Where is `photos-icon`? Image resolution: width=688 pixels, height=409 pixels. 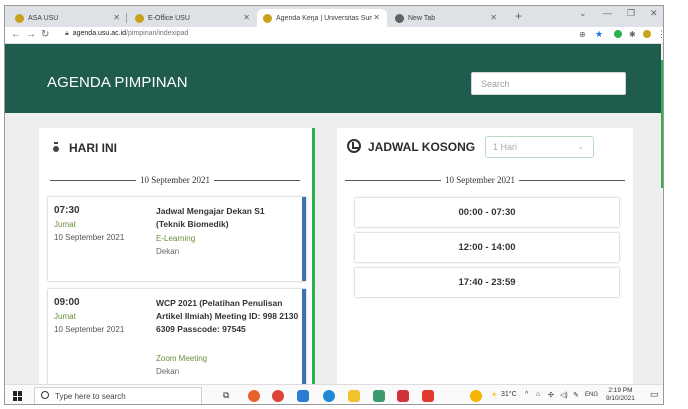
photos-icon is located at coordinates (476, 396).